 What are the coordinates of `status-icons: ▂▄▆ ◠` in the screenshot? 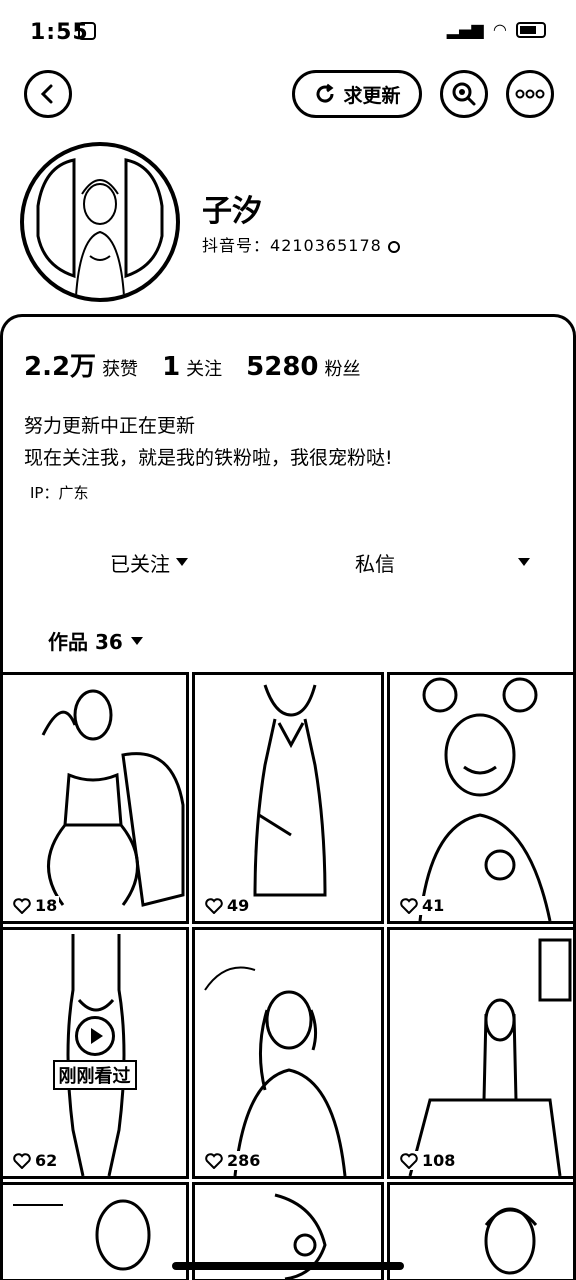 It's located at (496, 29).